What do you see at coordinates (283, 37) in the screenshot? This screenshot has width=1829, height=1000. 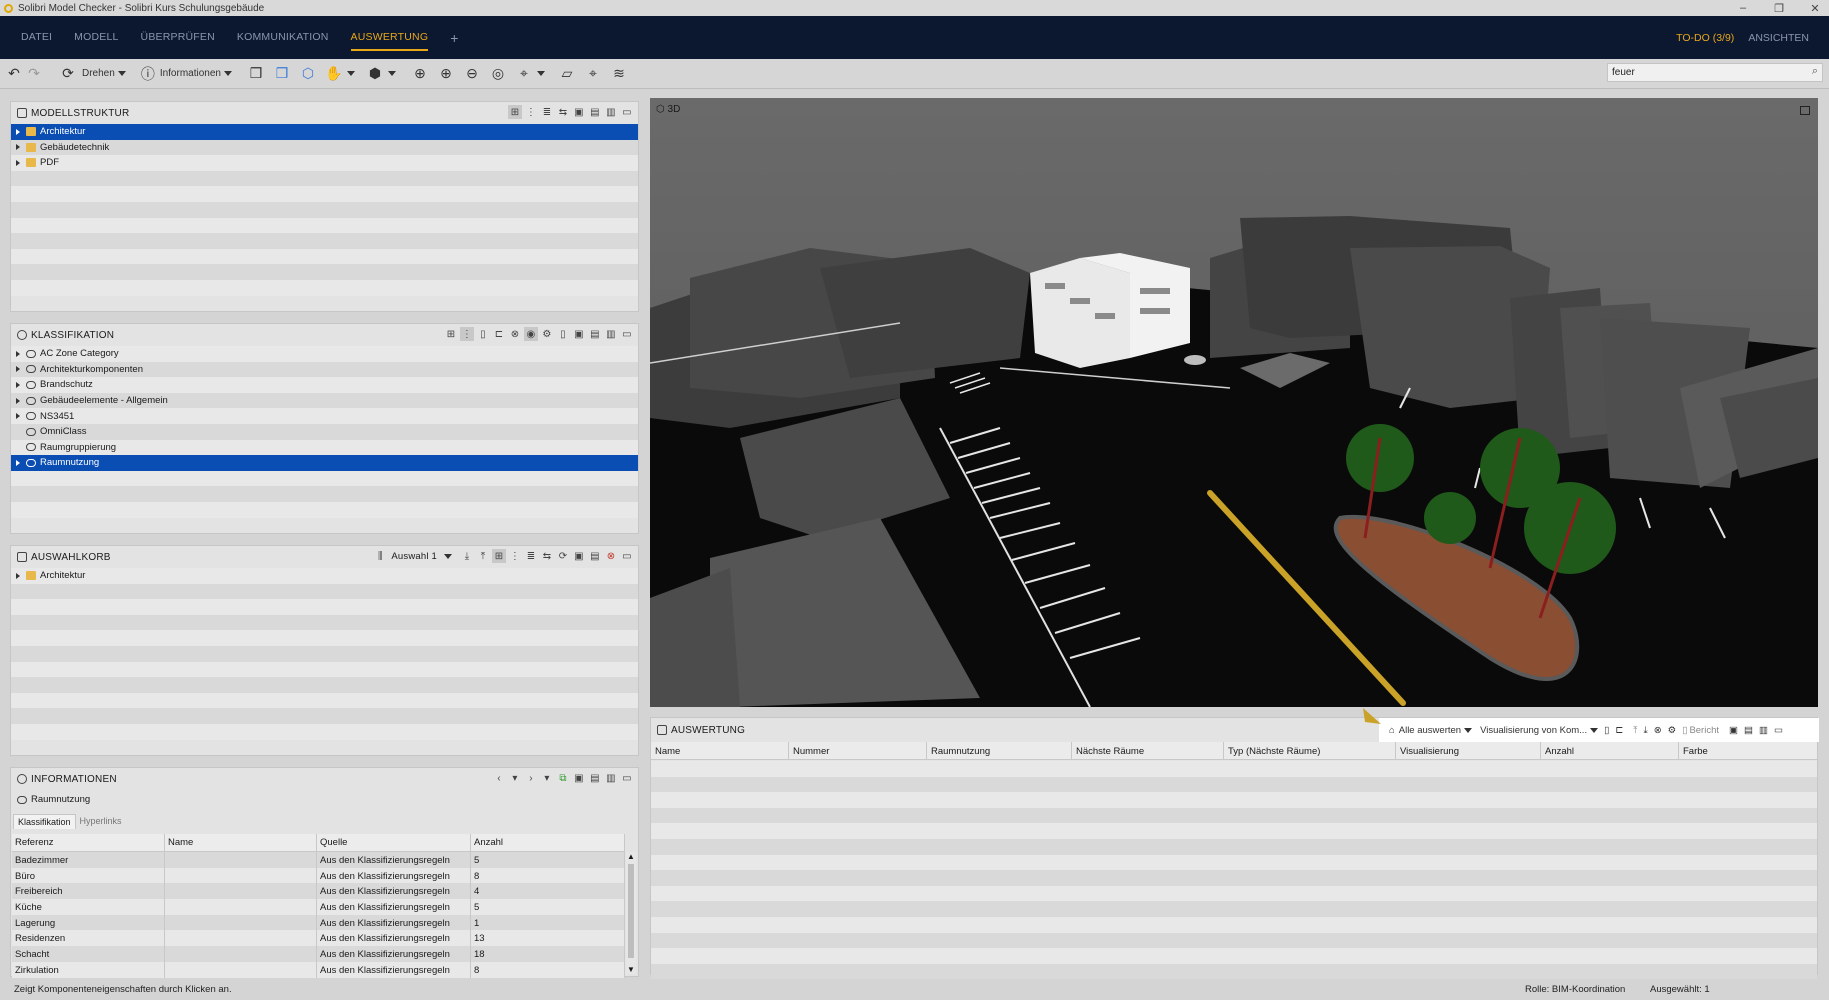 I see `menu-kommunikation: KOMMUNIKATION` at bounding box center [283, 37].